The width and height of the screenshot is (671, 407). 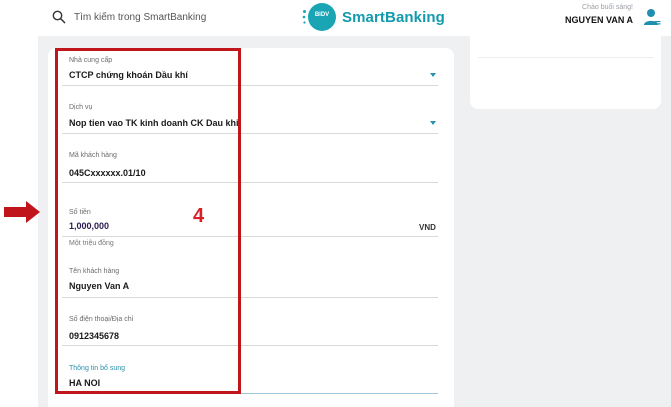 What do you see at coordinates (607, 7) in the screenshot?
I see `greeting-text: Chào buổi sáng!` at bounding box center [607, 7].